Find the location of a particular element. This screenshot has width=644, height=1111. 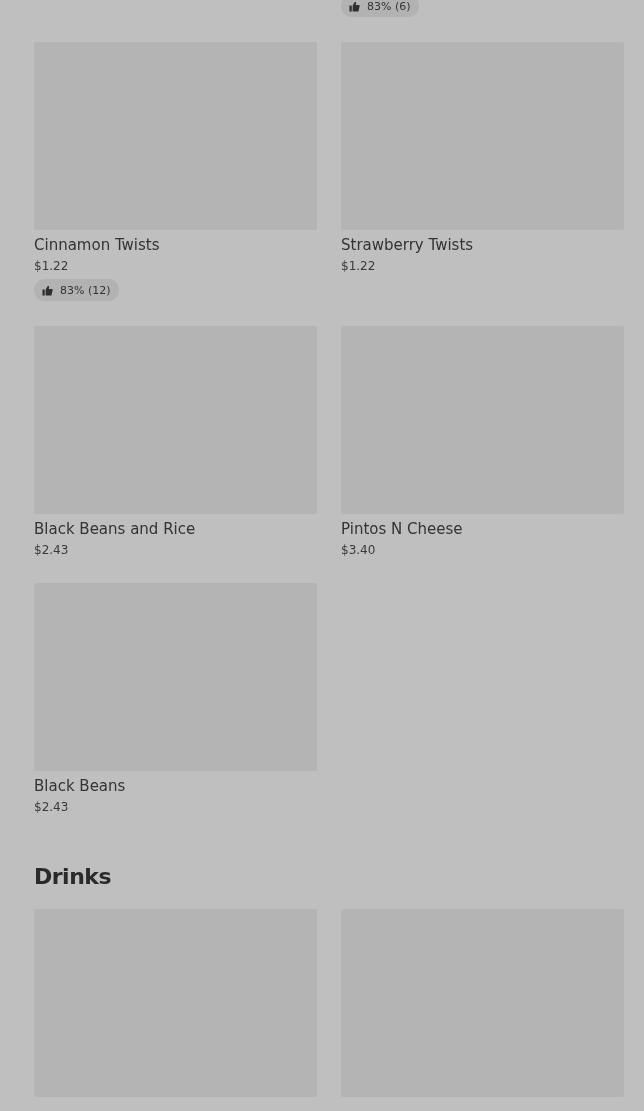

product-name: Black Beans is located at coordinates (80, 786).